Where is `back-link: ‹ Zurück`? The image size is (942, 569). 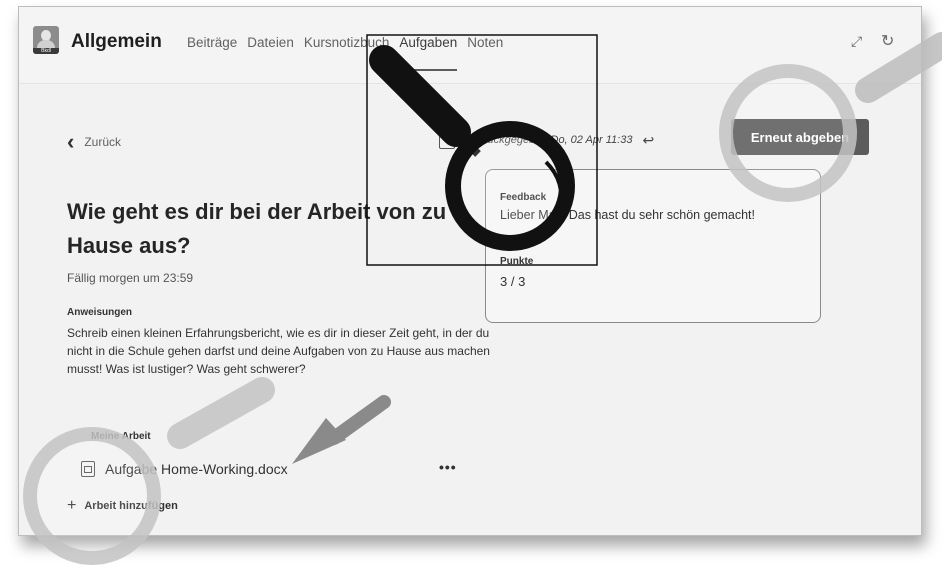
back-link: ‹ Zurück is located at coordinates (94, 141).